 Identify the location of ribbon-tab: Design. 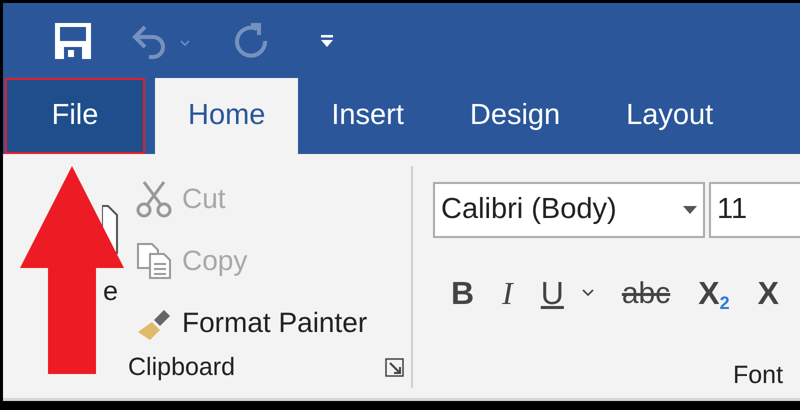
(515, 116).